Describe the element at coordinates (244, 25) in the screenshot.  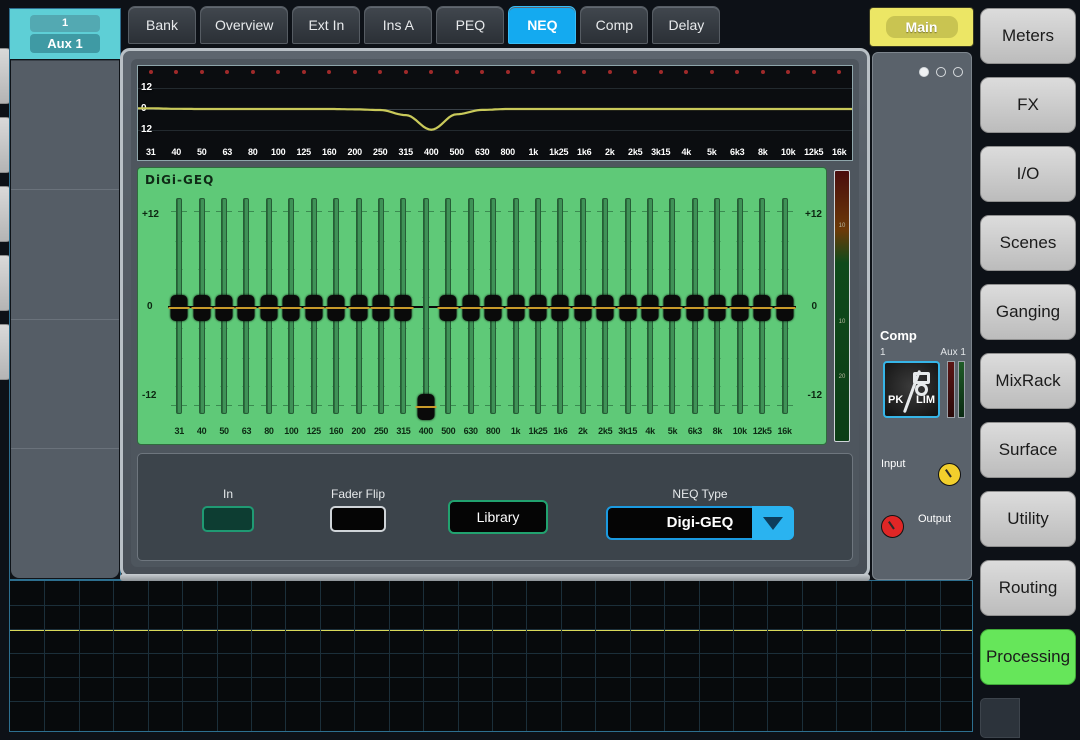
I see `tab-overview: Overview` at that location.